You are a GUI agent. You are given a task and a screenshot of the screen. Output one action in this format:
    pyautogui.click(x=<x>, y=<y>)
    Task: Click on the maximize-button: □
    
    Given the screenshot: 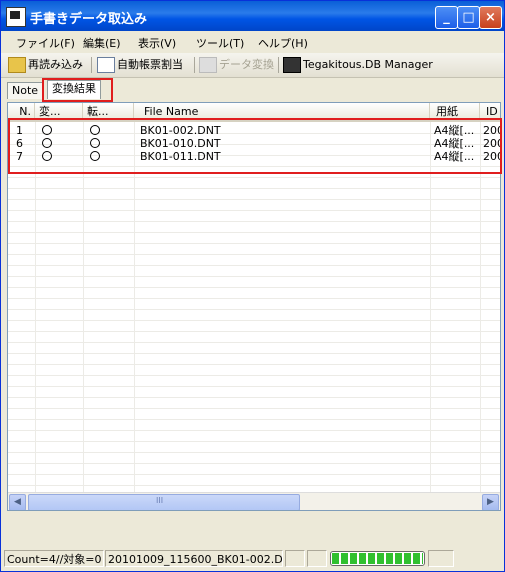 What is the action you would take?
    pyautogui.click(x=468, y=17)
    